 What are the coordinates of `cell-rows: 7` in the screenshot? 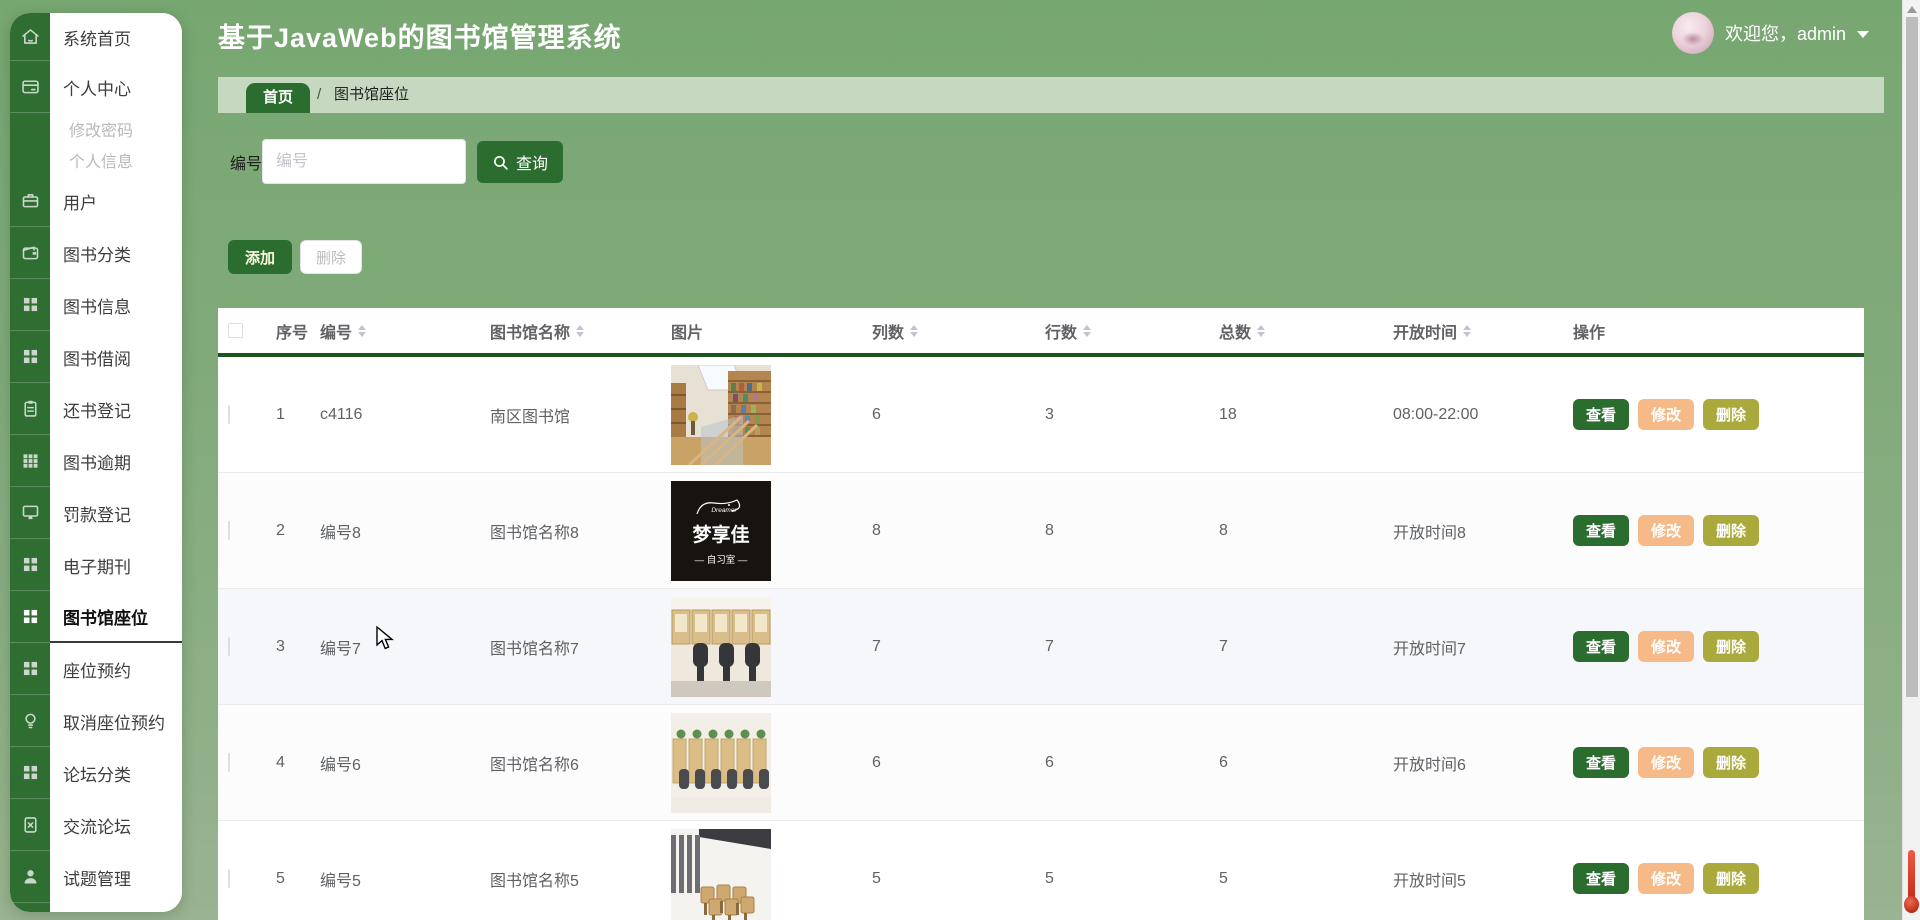 It's located at (1049, 646).